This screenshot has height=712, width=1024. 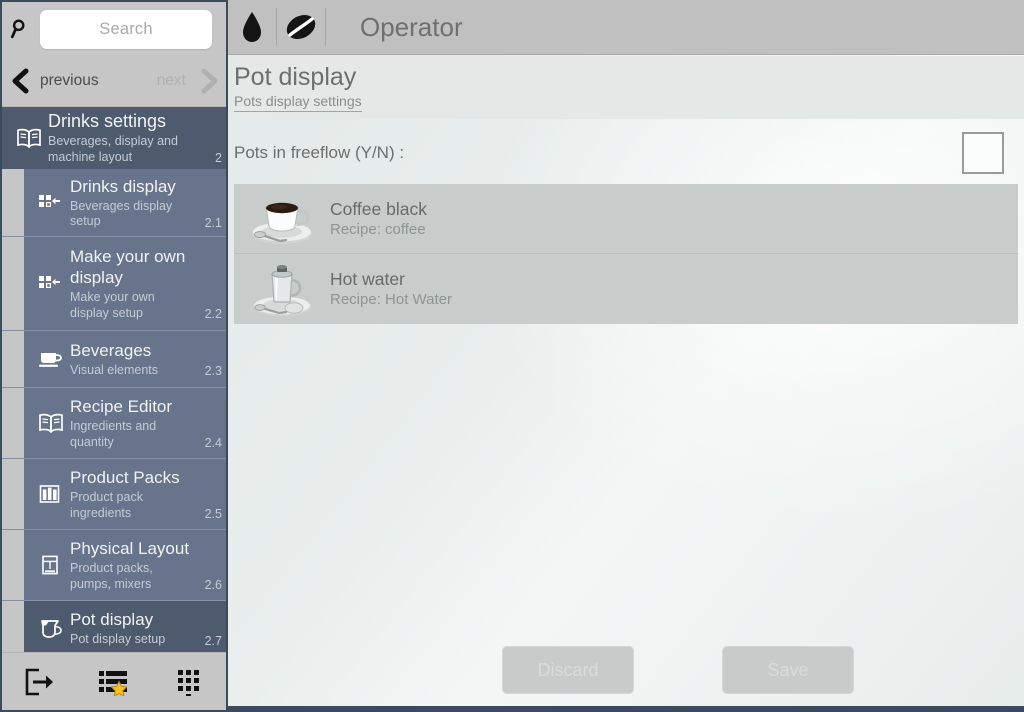 What do you see at coordinates (252, 27) in the screenshot?
I see `water-drop-icon` at bounding box center [252, 27].